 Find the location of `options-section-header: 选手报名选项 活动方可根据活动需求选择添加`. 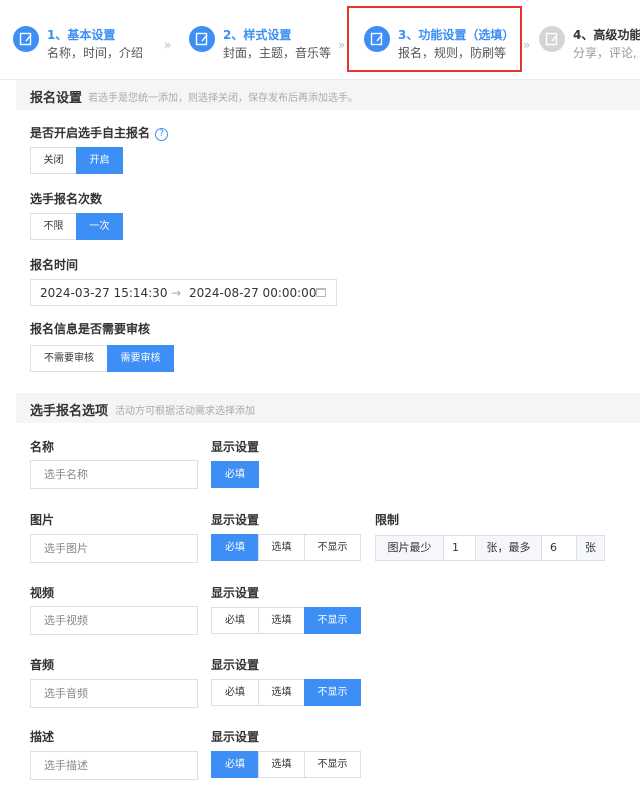

options-section-header: 选手报名选项 活动方可根据活动需求选择添加 is located at coordinates (328, 408).